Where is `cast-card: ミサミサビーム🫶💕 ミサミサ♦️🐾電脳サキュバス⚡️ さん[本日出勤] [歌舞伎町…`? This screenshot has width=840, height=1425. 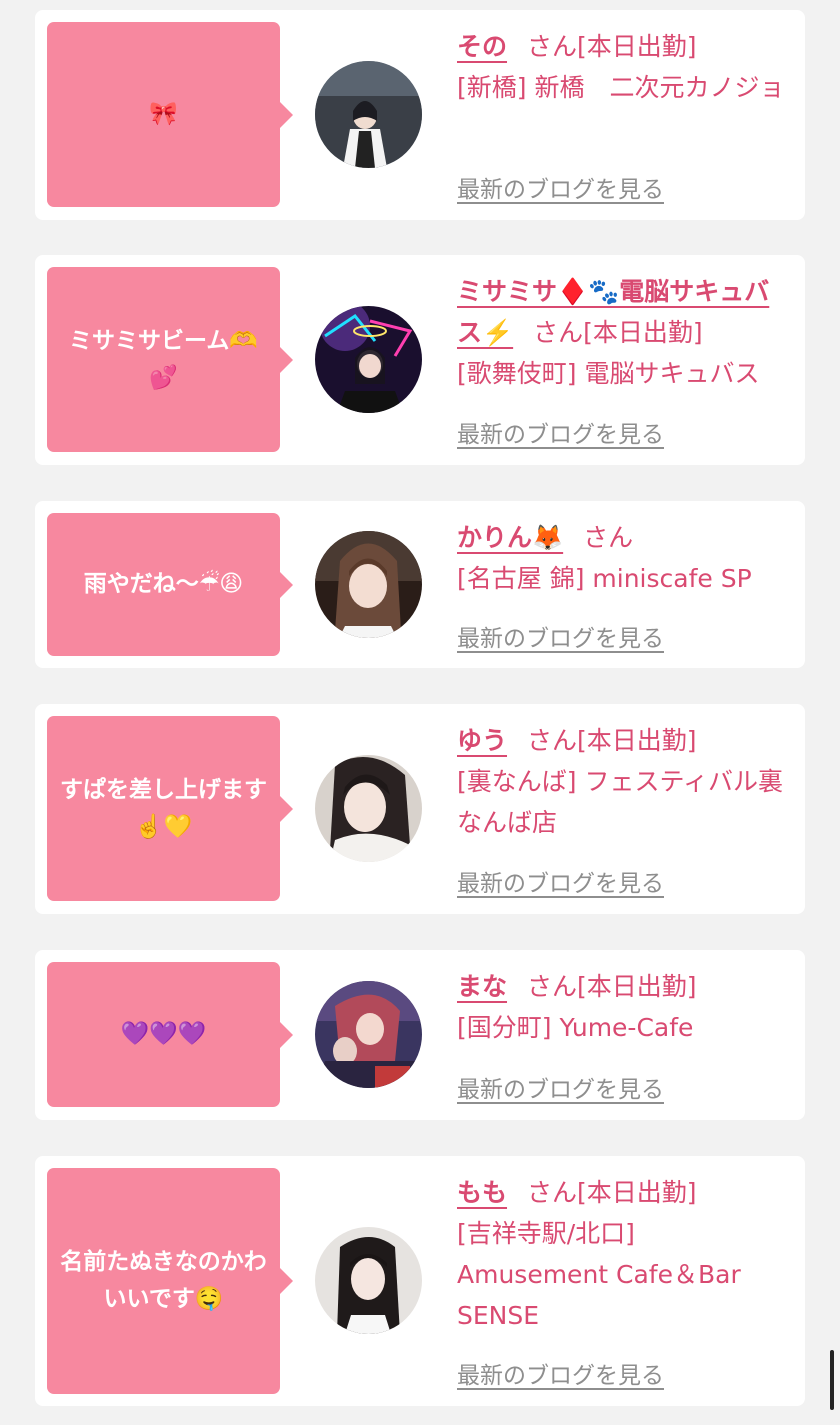 cast-card: ミサミサビーム🫶💕 ミサミサ♦️🐾電脳サキュバス⚡️ さん[本日出勤] [歌舞伎町… is located at coordinates (420, 360).